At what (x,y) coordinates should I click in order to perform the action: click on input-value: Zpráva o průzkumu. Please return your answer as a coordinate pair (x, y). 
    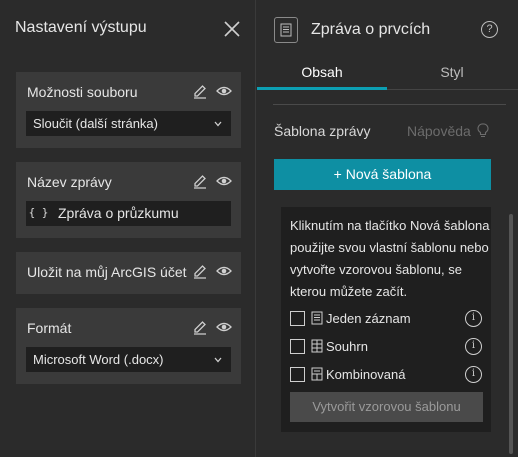
    Looking at the image, I should click on (118, 213).